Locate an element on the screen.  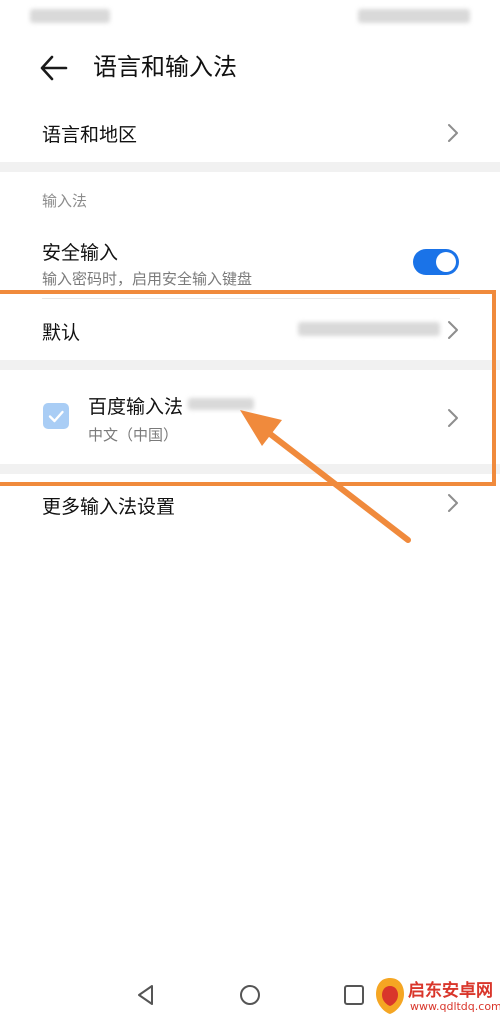
secure-input-description: 输入密码时，启用安全输入键盘 is located at coordinates (147, 279).